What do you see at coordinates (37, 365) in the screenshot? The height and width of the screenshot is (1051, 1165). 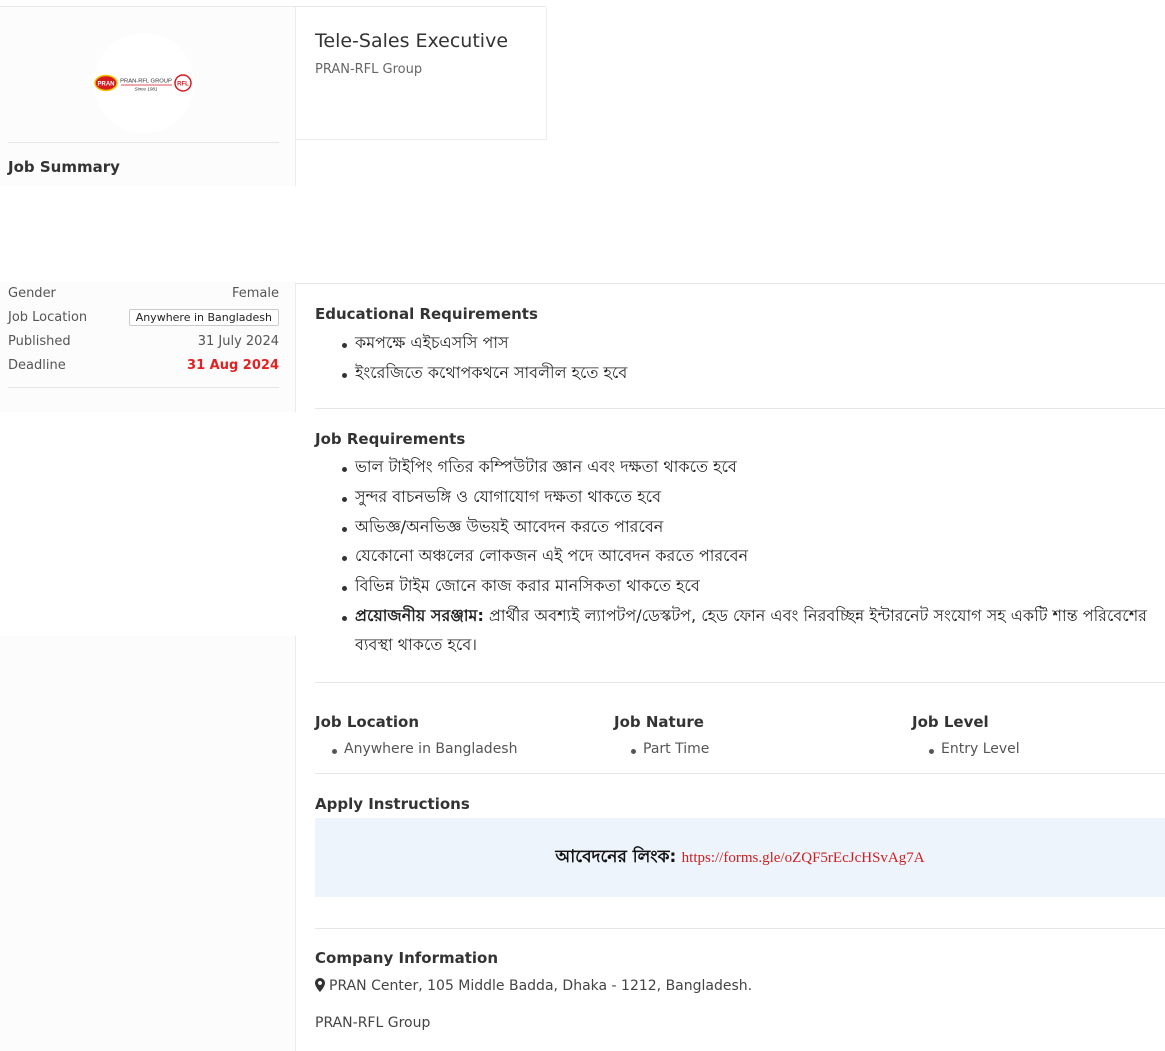 I see `summary-label: Deadline` at bounding box center [37, 365].